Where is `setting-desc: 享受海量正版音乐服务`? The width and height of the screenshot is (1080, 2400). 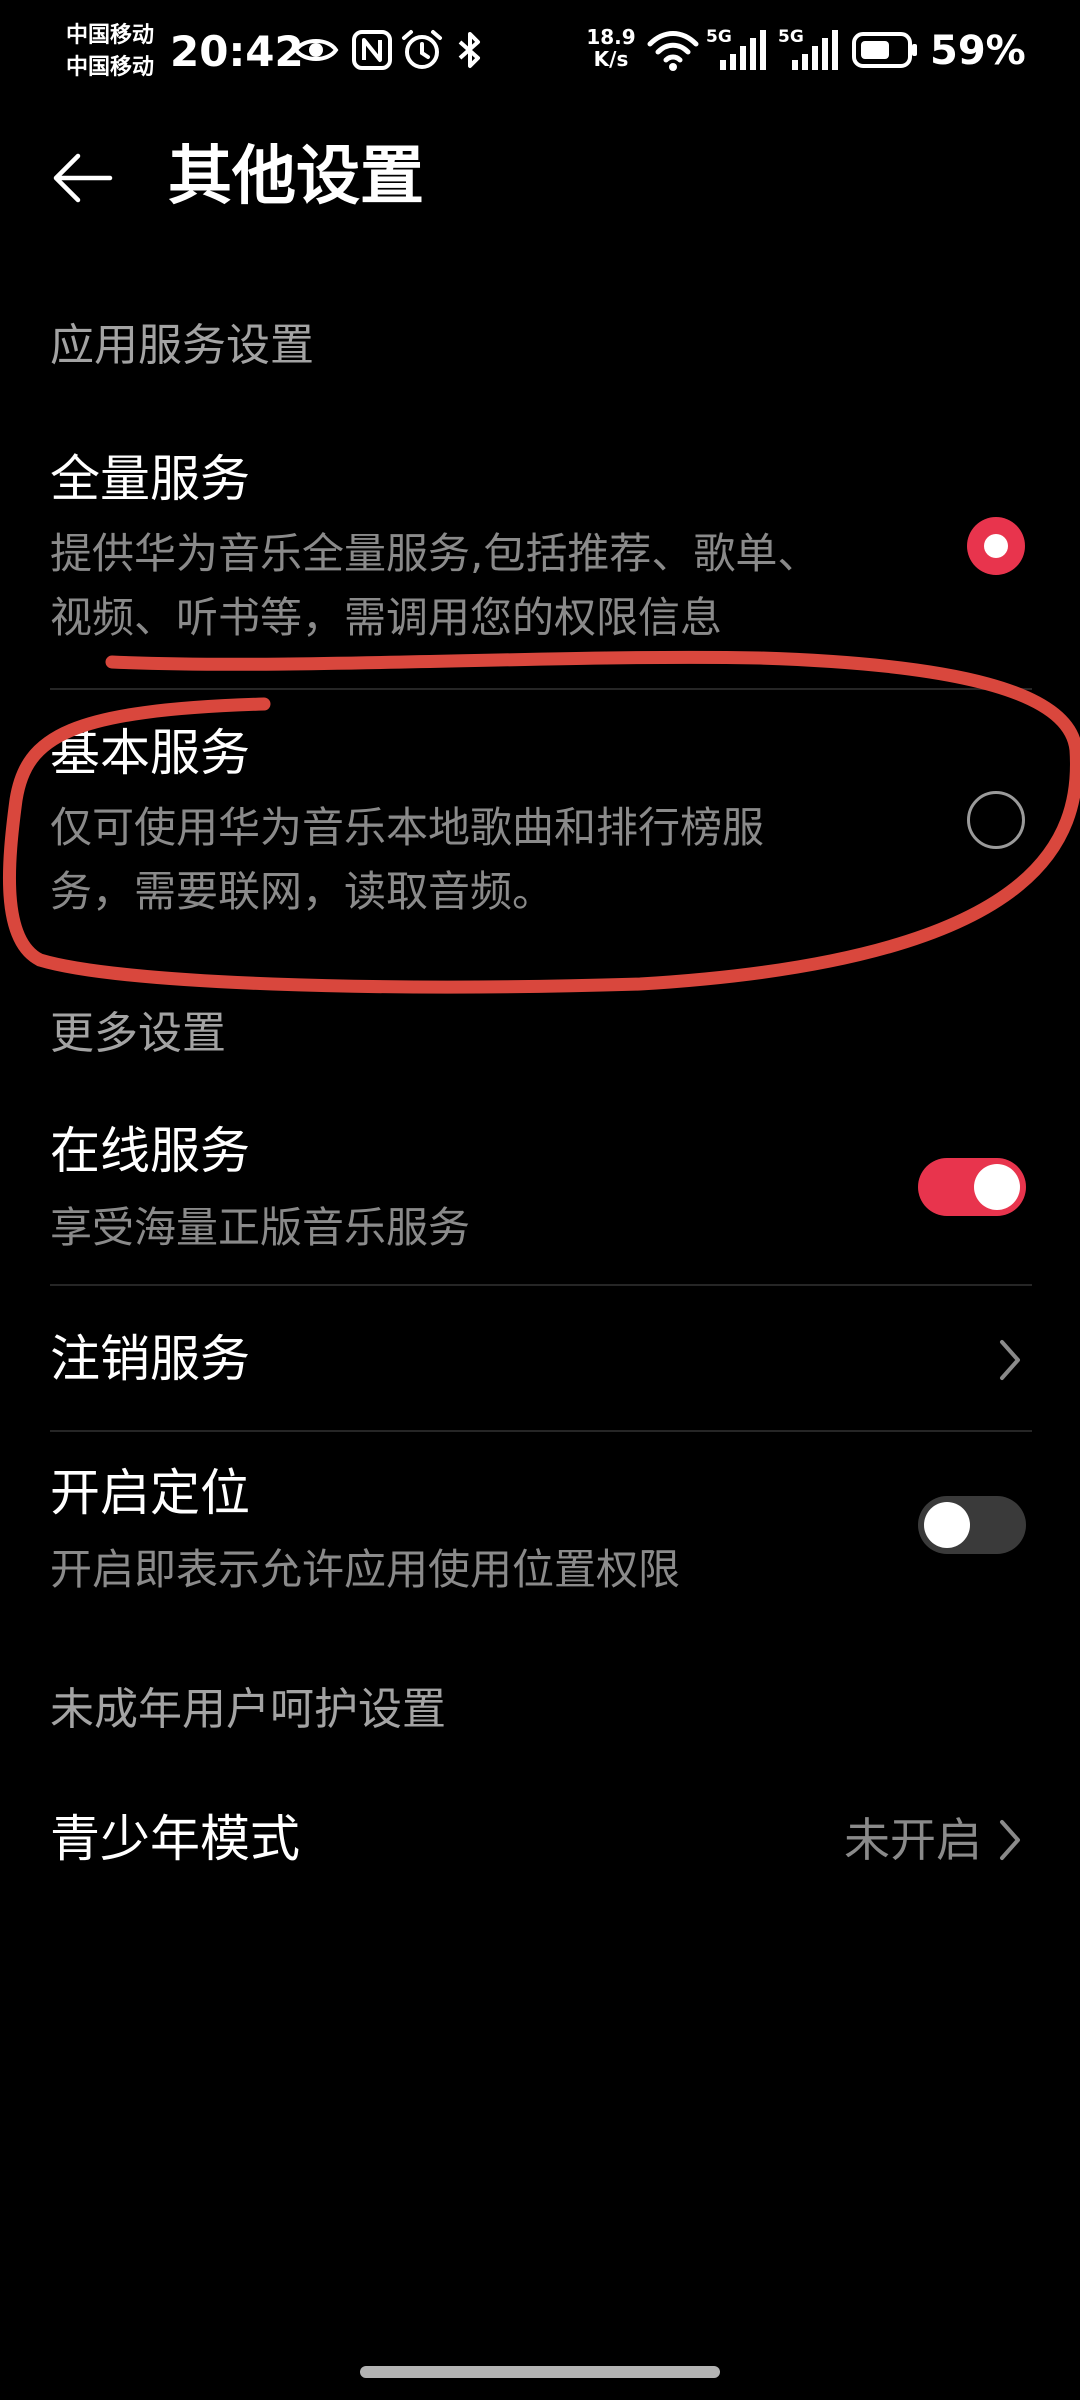 setting-desc: 享受海量正版音乐服务 is located at coordinates (260, 1227).